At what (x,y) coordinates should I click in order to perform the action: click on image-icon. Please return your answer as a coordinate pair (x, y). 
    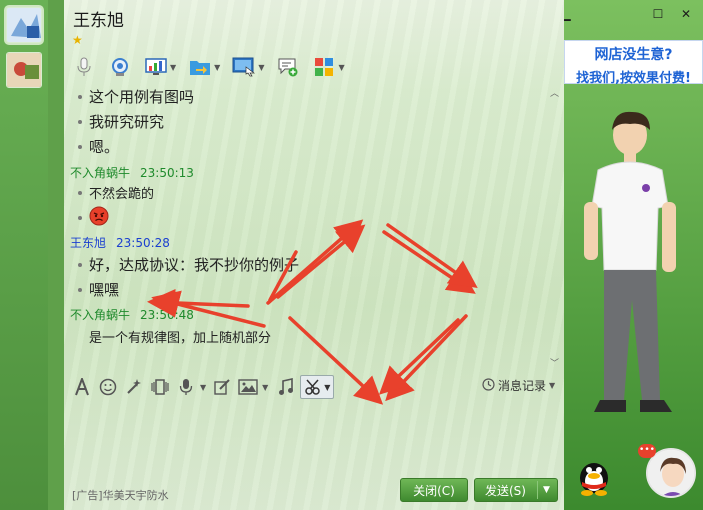
    Looking at the image, I should click on (248, 387).